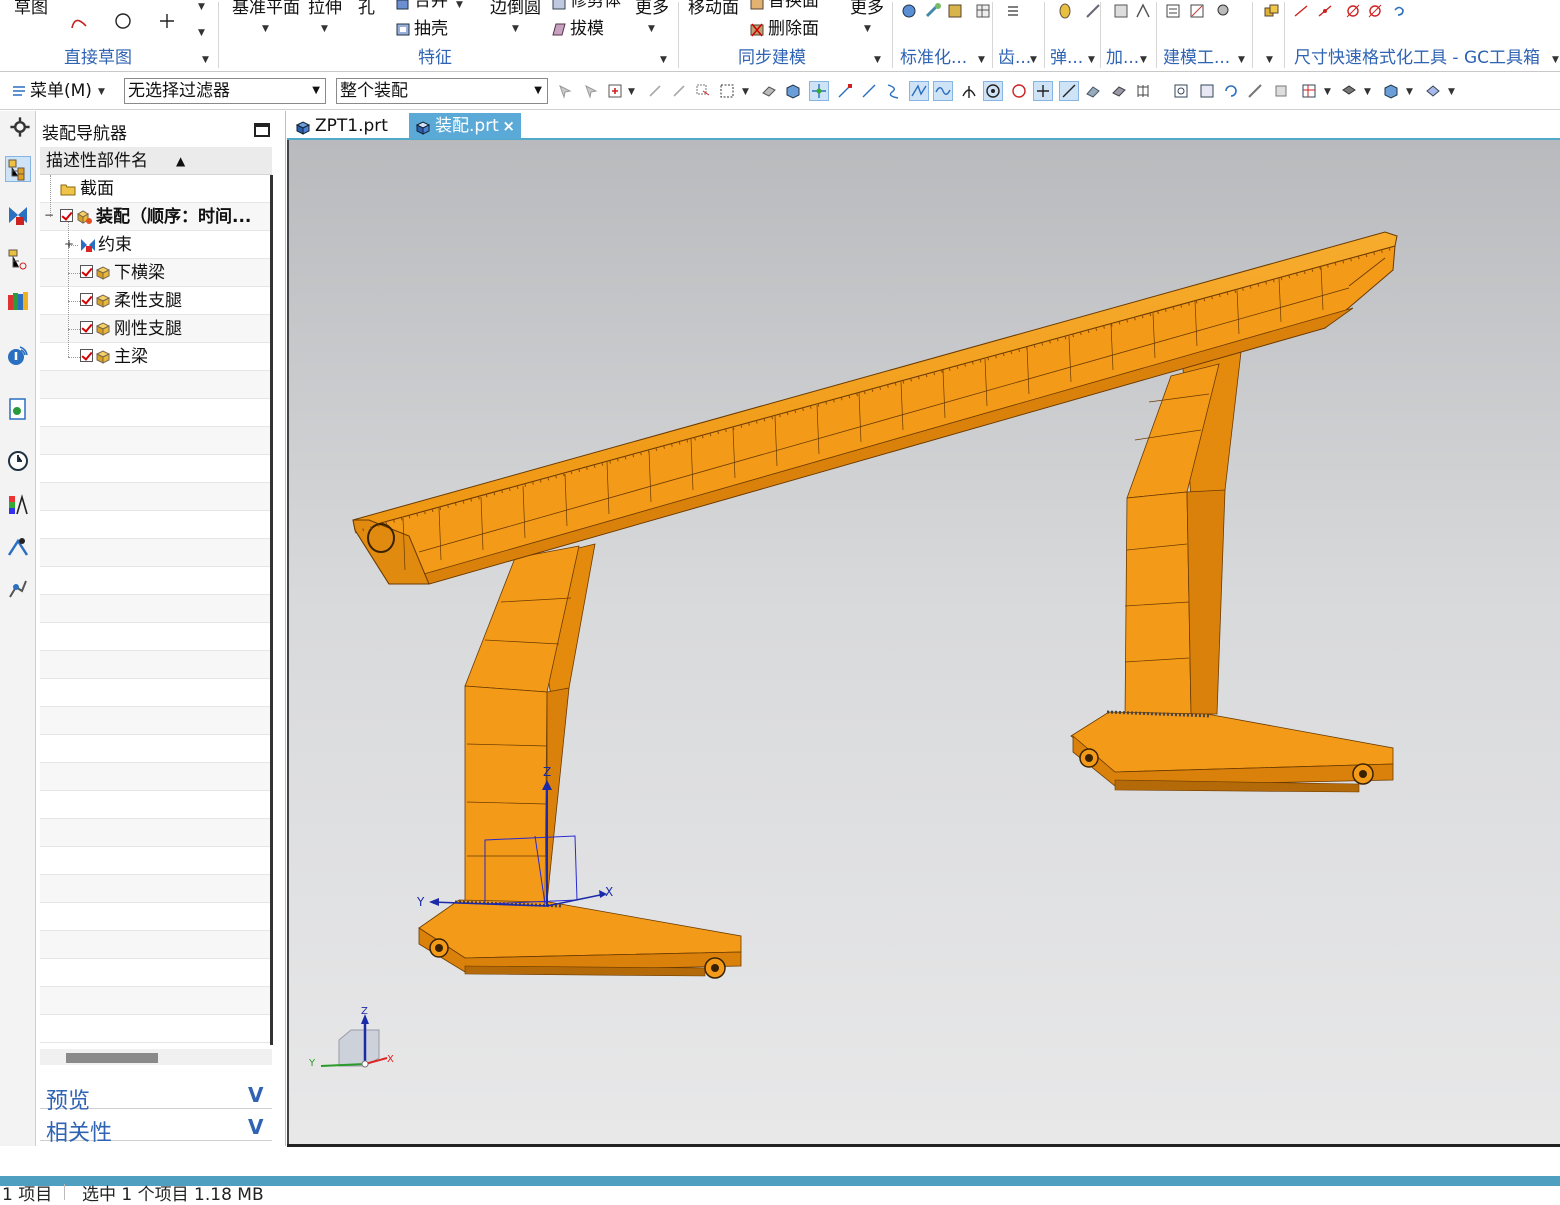 Image resolution: width=1560 pixels, height=1205 pixels. What do you see at coordinates (156, 189) in the screenshot?
I see `tree-item-section: 截面` at bounding box center [156, 189].